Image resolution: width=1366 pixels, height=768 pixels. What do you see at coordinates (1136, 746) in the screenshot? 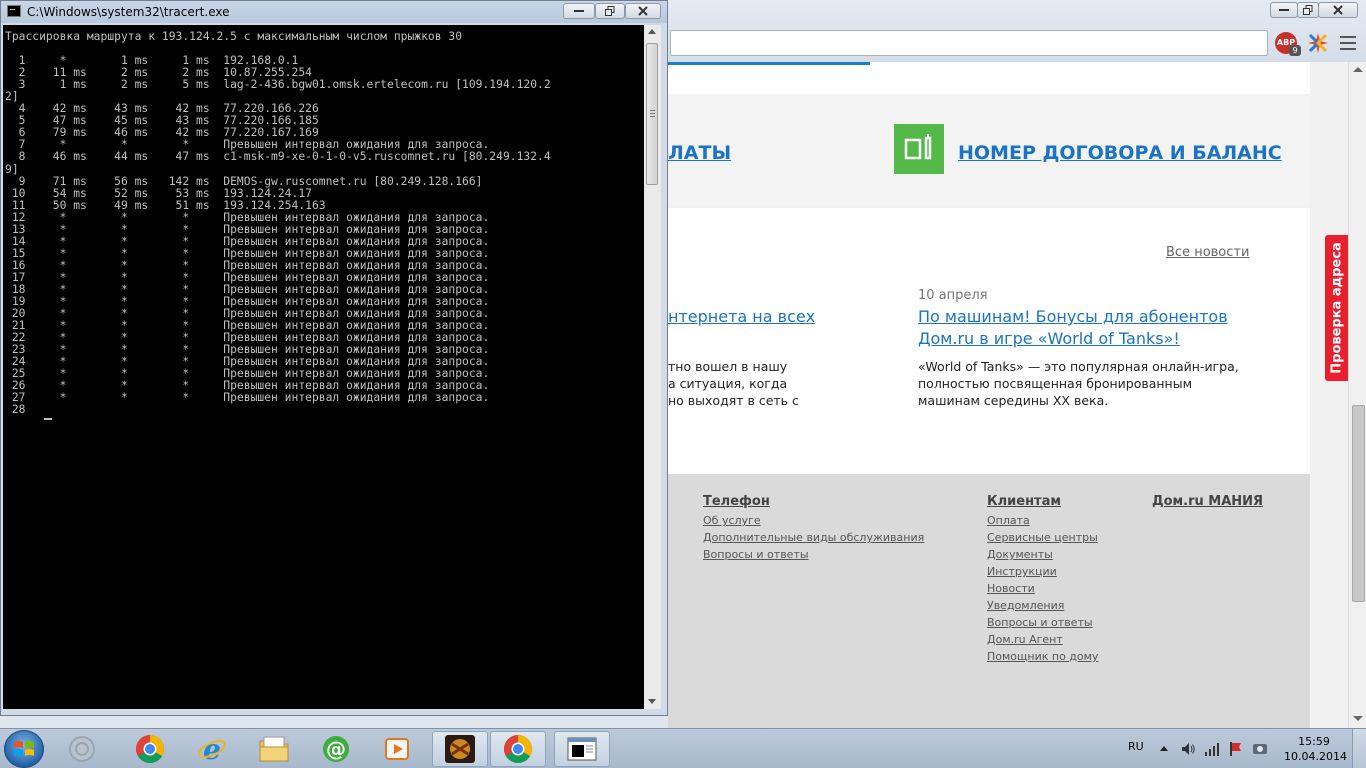
I see `language-indicator: RU` at bounding box center [1136, 746].